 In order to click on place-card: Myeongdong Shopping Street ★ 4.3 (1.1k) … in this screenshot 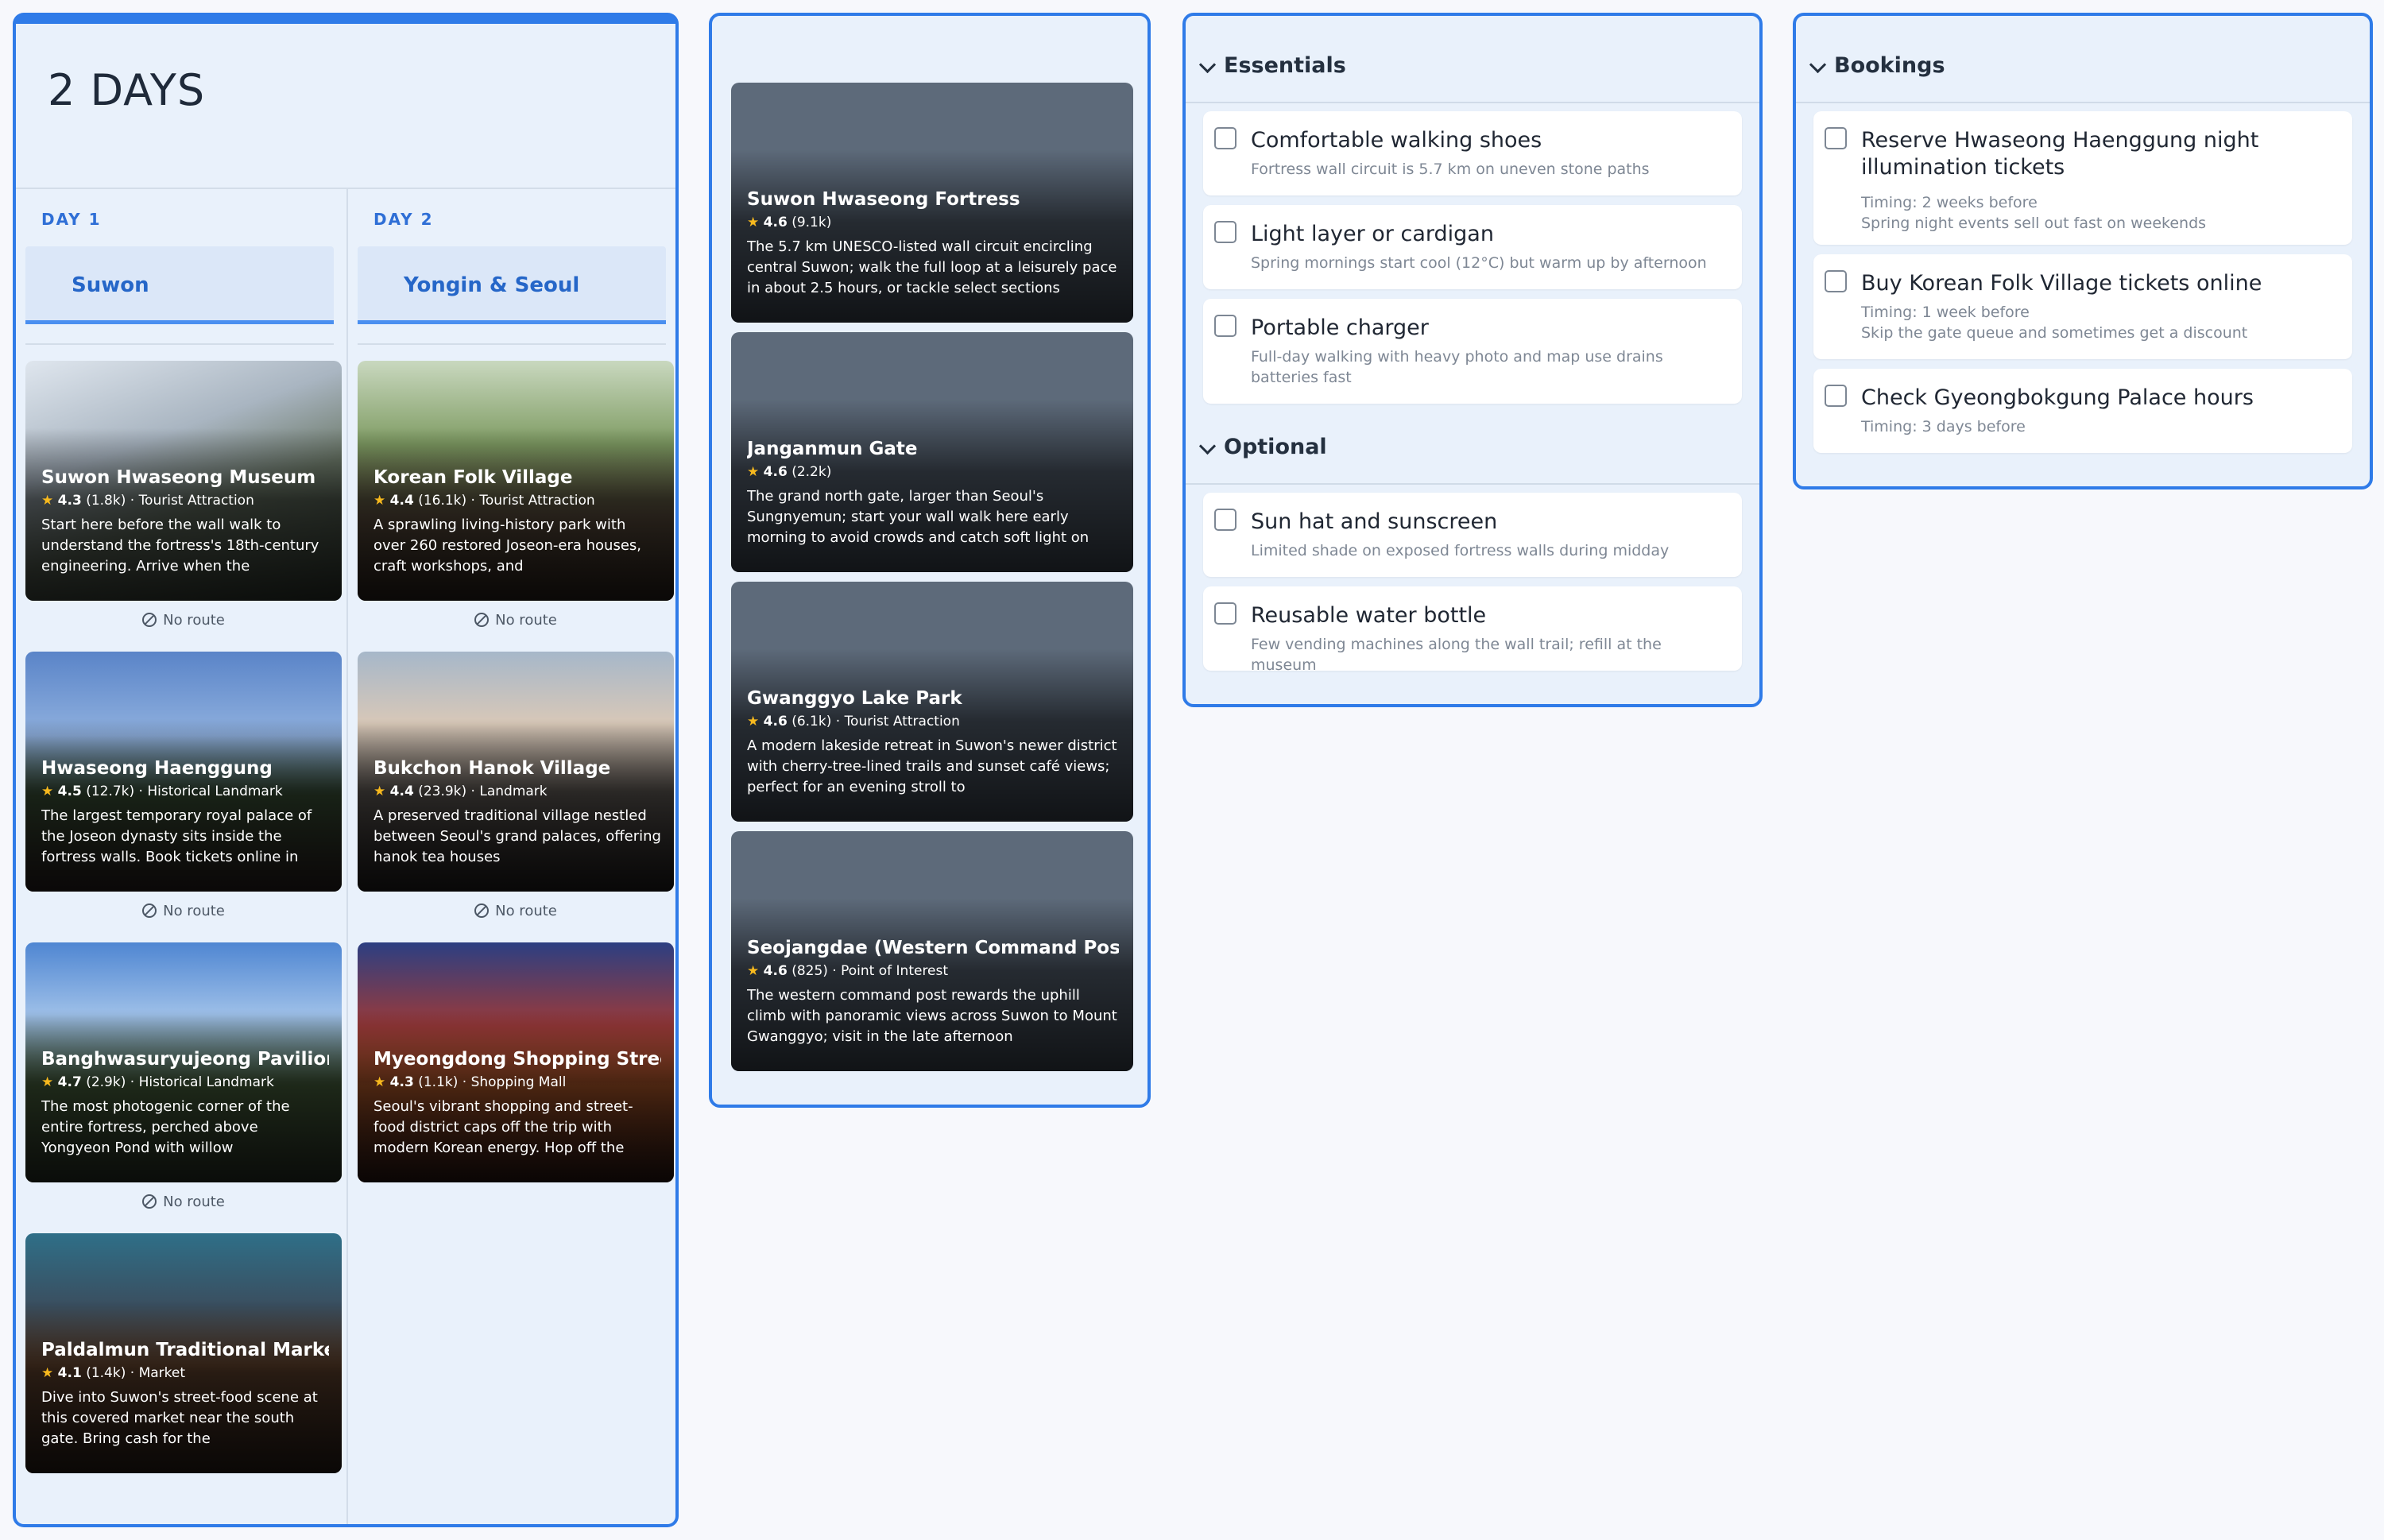, I will do `click(516, 1062)`.